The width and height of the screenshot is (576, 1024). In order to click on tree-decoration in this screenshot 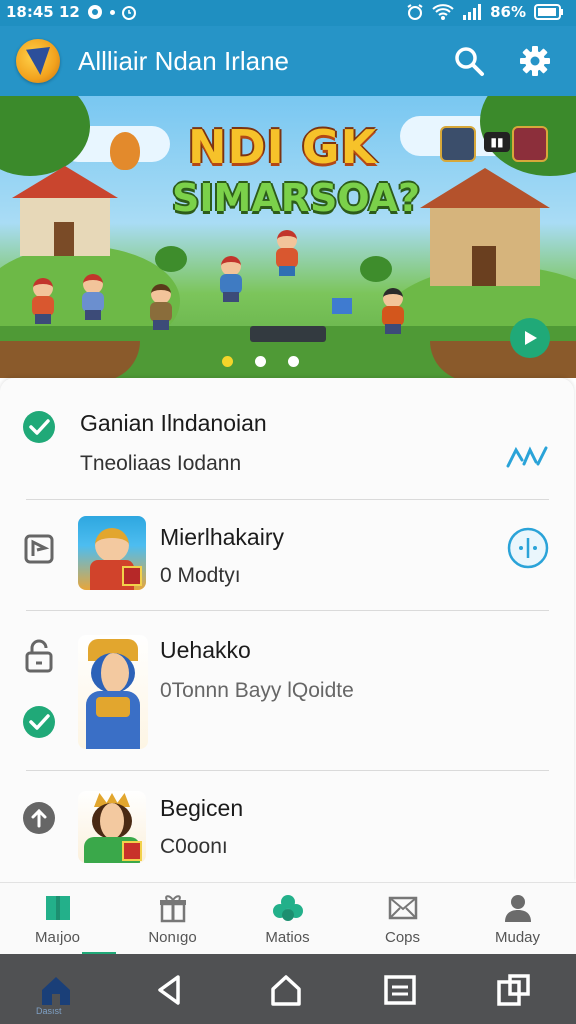, I will do `click(45, 136)`.